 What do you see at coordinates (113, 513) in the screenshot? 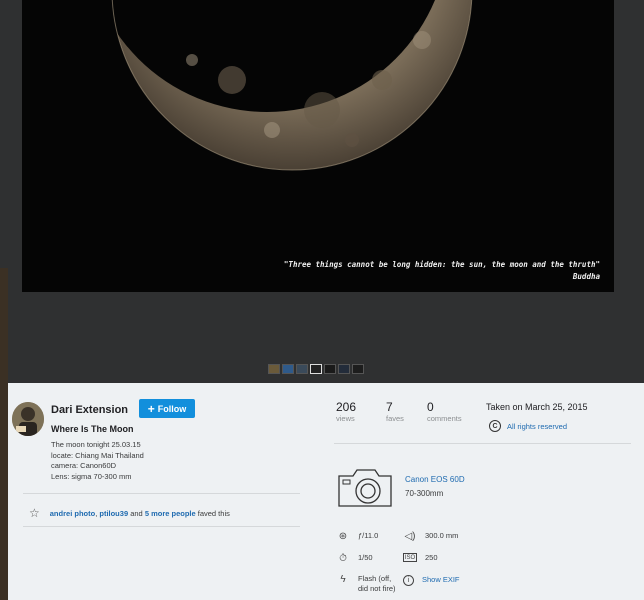
I see `fave-user-link: ptilou39` at bounding box center [113, 513].